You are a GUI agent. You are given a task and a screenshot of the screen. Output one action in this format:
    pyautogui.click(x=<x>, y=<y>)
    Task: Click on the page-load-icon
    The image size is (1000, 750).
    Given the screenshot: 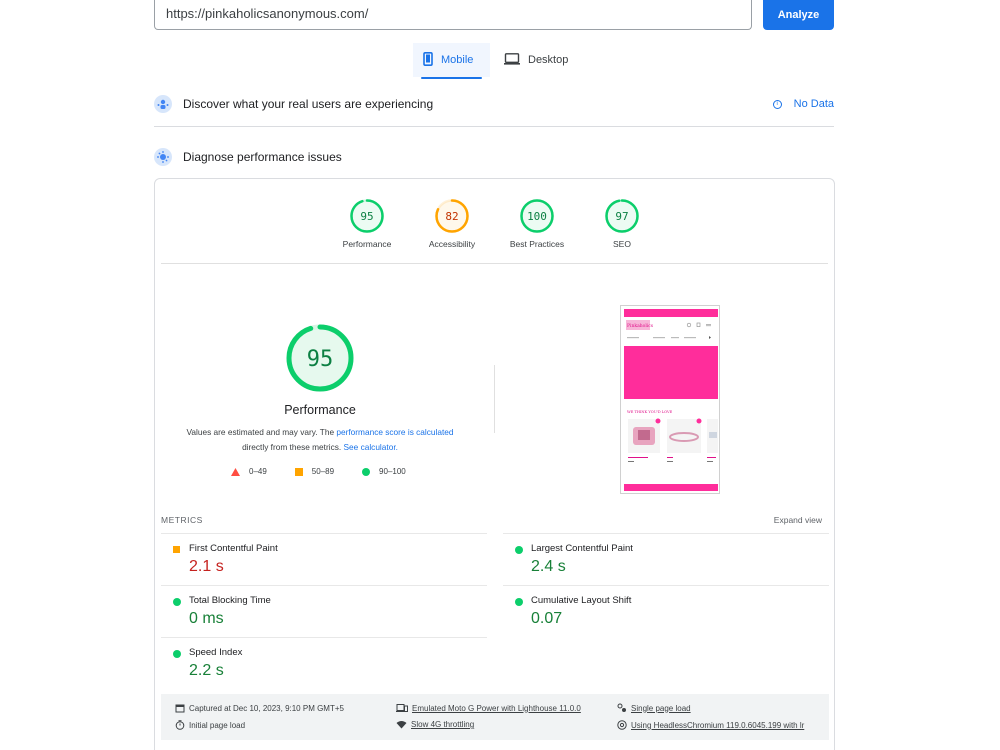 What is the action you would take?
    pyautogui.click(x=621, y=707)
    